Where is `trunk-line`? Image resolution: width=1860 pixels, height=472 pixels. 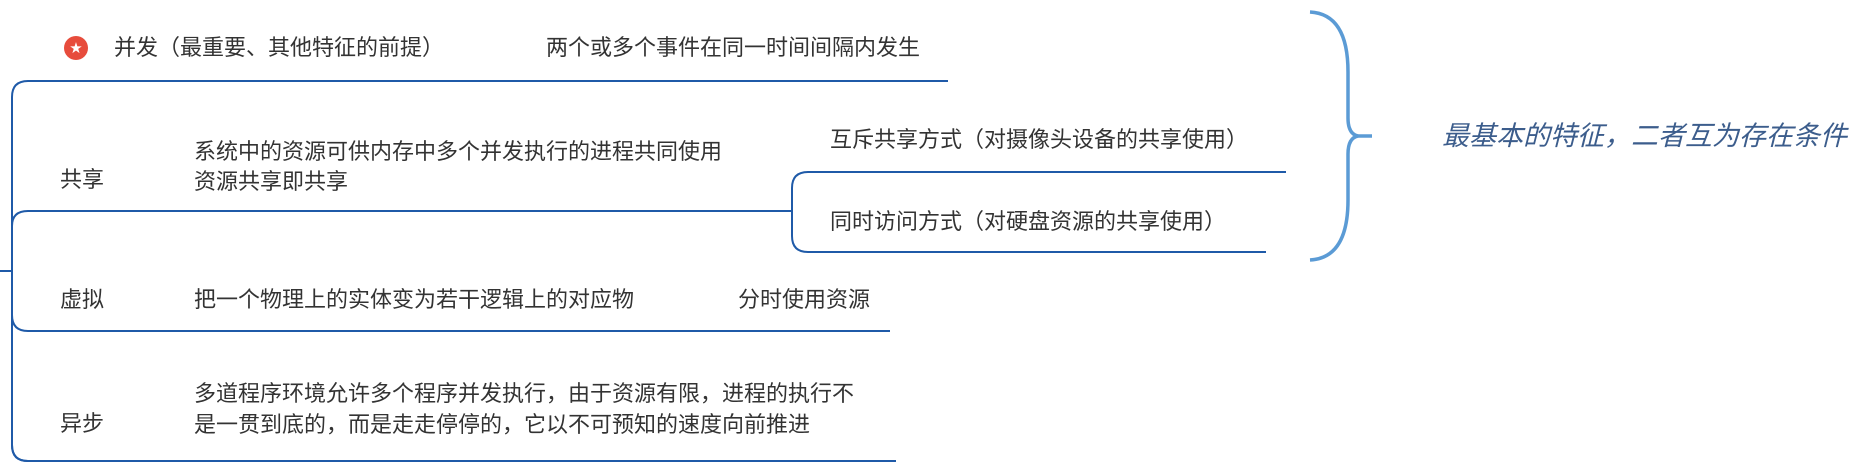
trunk-line is located at coordinates (20, 271).